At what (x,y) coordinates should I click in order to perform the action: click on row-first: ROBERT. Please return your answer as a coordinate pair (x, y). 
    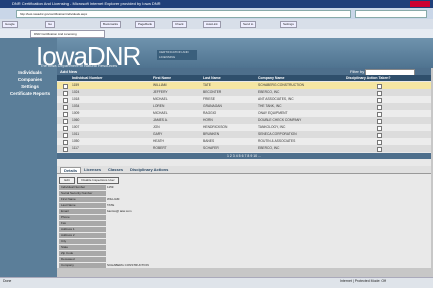
    Looking at the image, I should click on (160, 148).